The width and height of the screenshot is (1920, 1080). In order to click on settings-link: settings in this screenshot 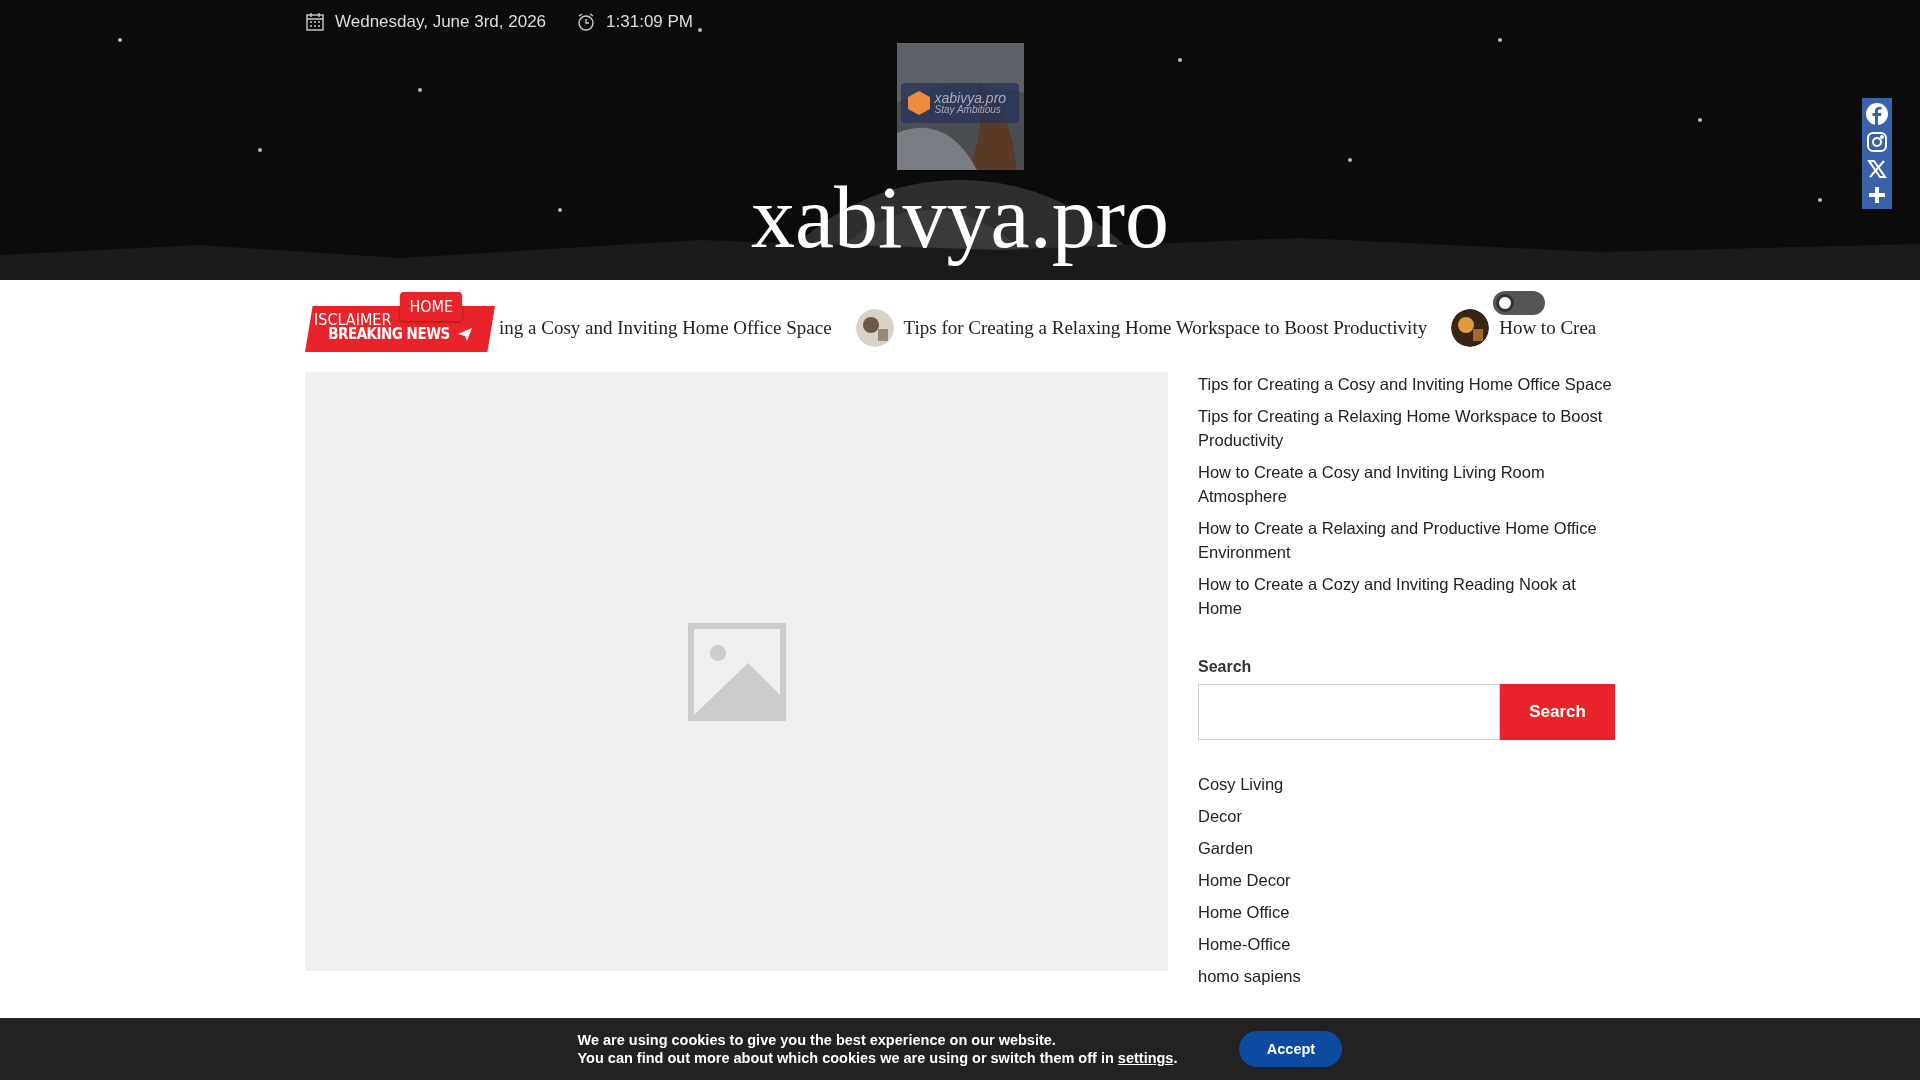, I will do `click(1145, 1058)`.